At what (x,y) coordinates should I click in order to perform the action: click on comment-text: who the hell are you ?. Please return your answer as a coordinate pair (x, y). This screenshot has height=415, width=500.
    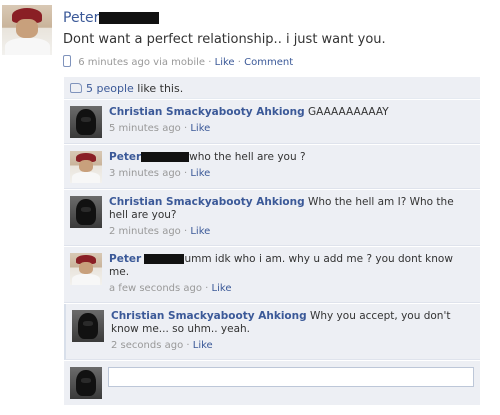
    Looking at the image, I should click on (247, 157).